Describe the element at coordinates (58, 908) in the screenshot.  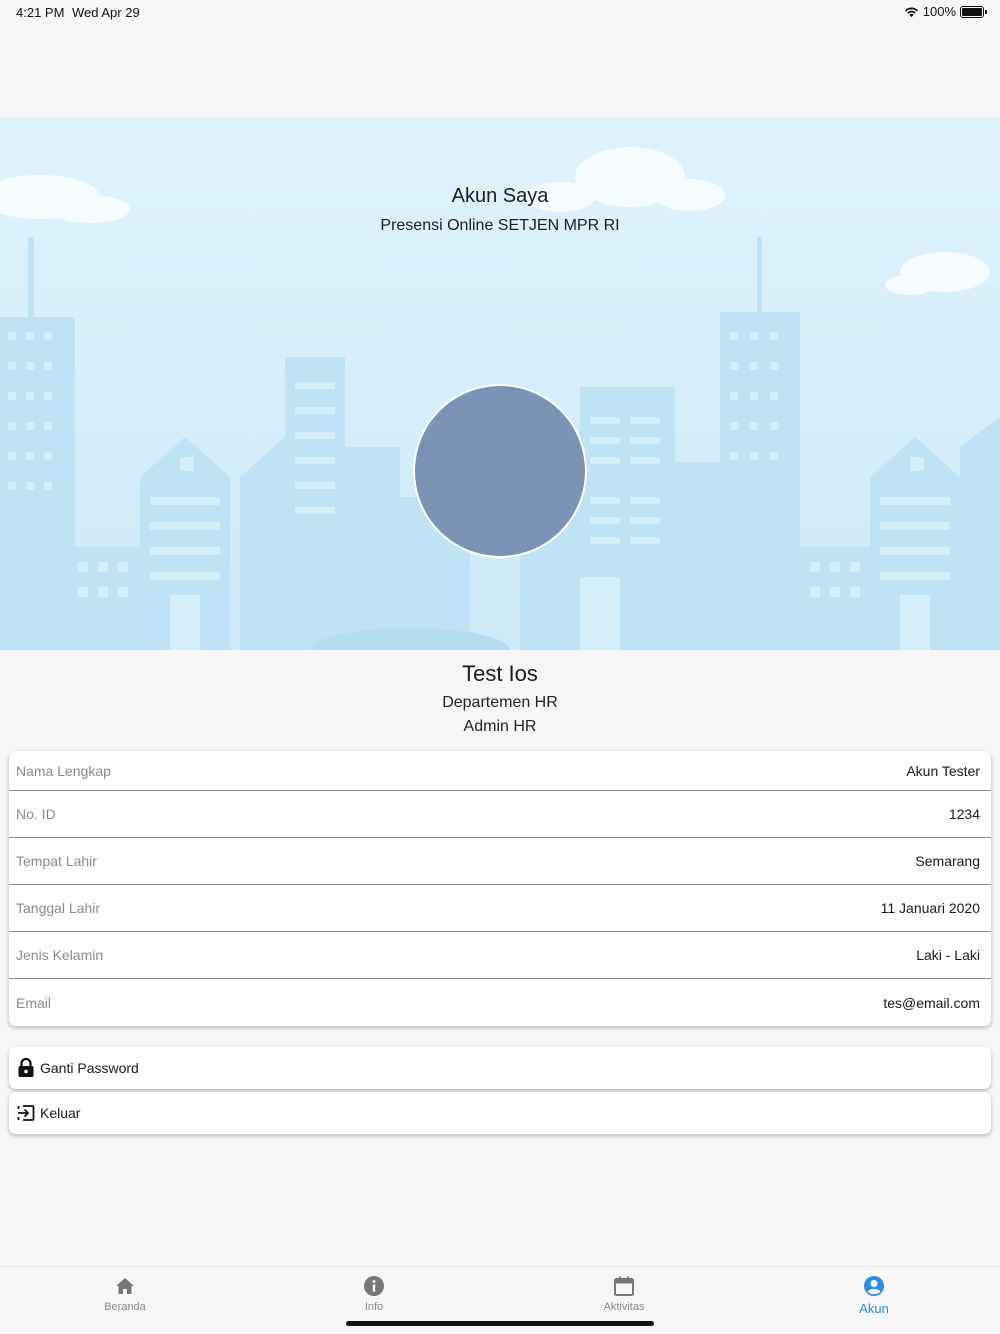
I see `info-label: Tanggal Lahir` at that location.